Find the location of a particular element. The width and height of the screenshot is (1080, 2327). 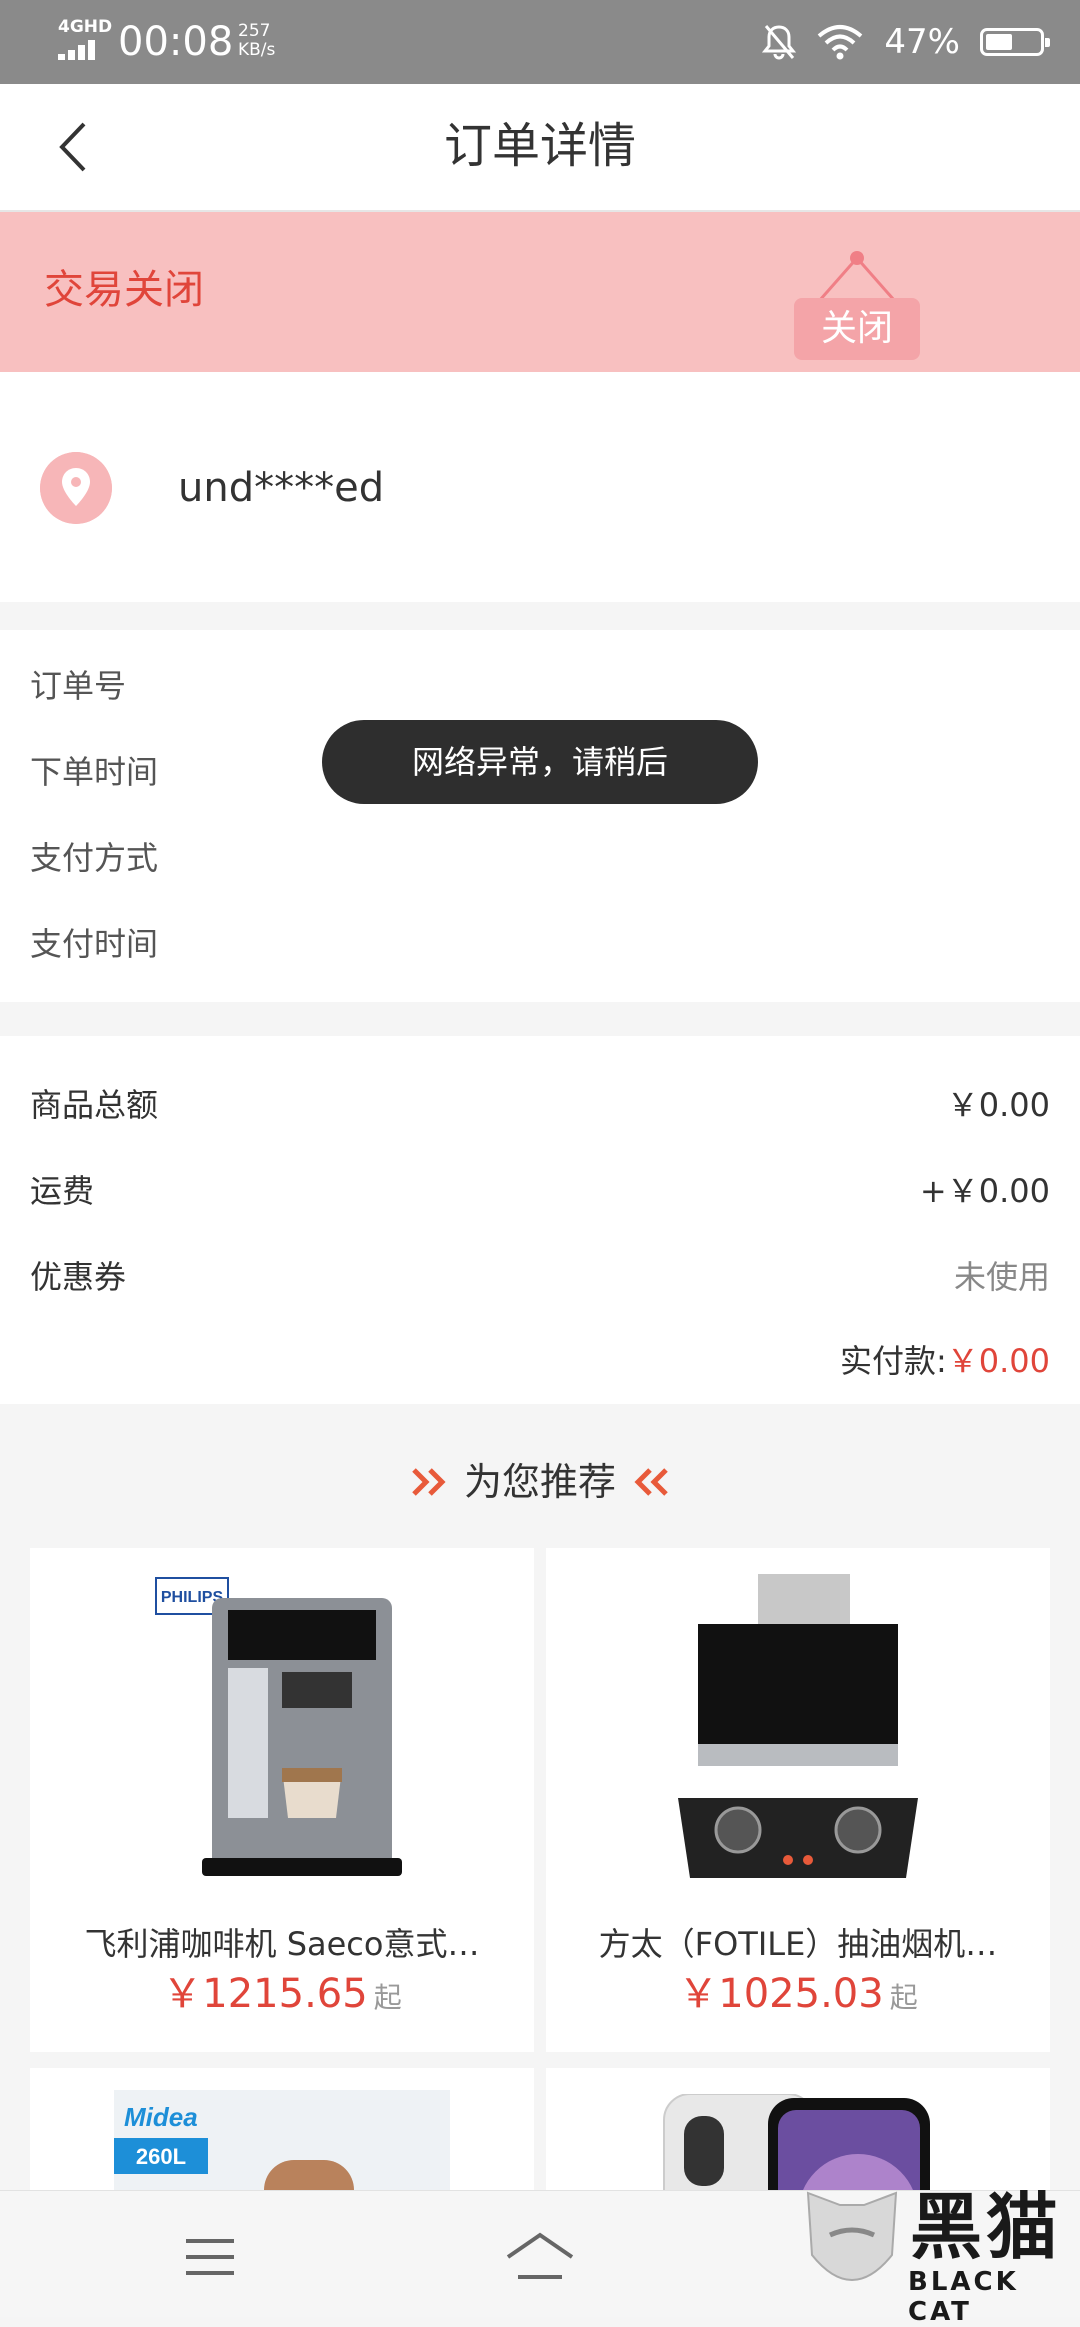

coupon-row: 优惠券 未使用 is located at coordinates (540, 1277).